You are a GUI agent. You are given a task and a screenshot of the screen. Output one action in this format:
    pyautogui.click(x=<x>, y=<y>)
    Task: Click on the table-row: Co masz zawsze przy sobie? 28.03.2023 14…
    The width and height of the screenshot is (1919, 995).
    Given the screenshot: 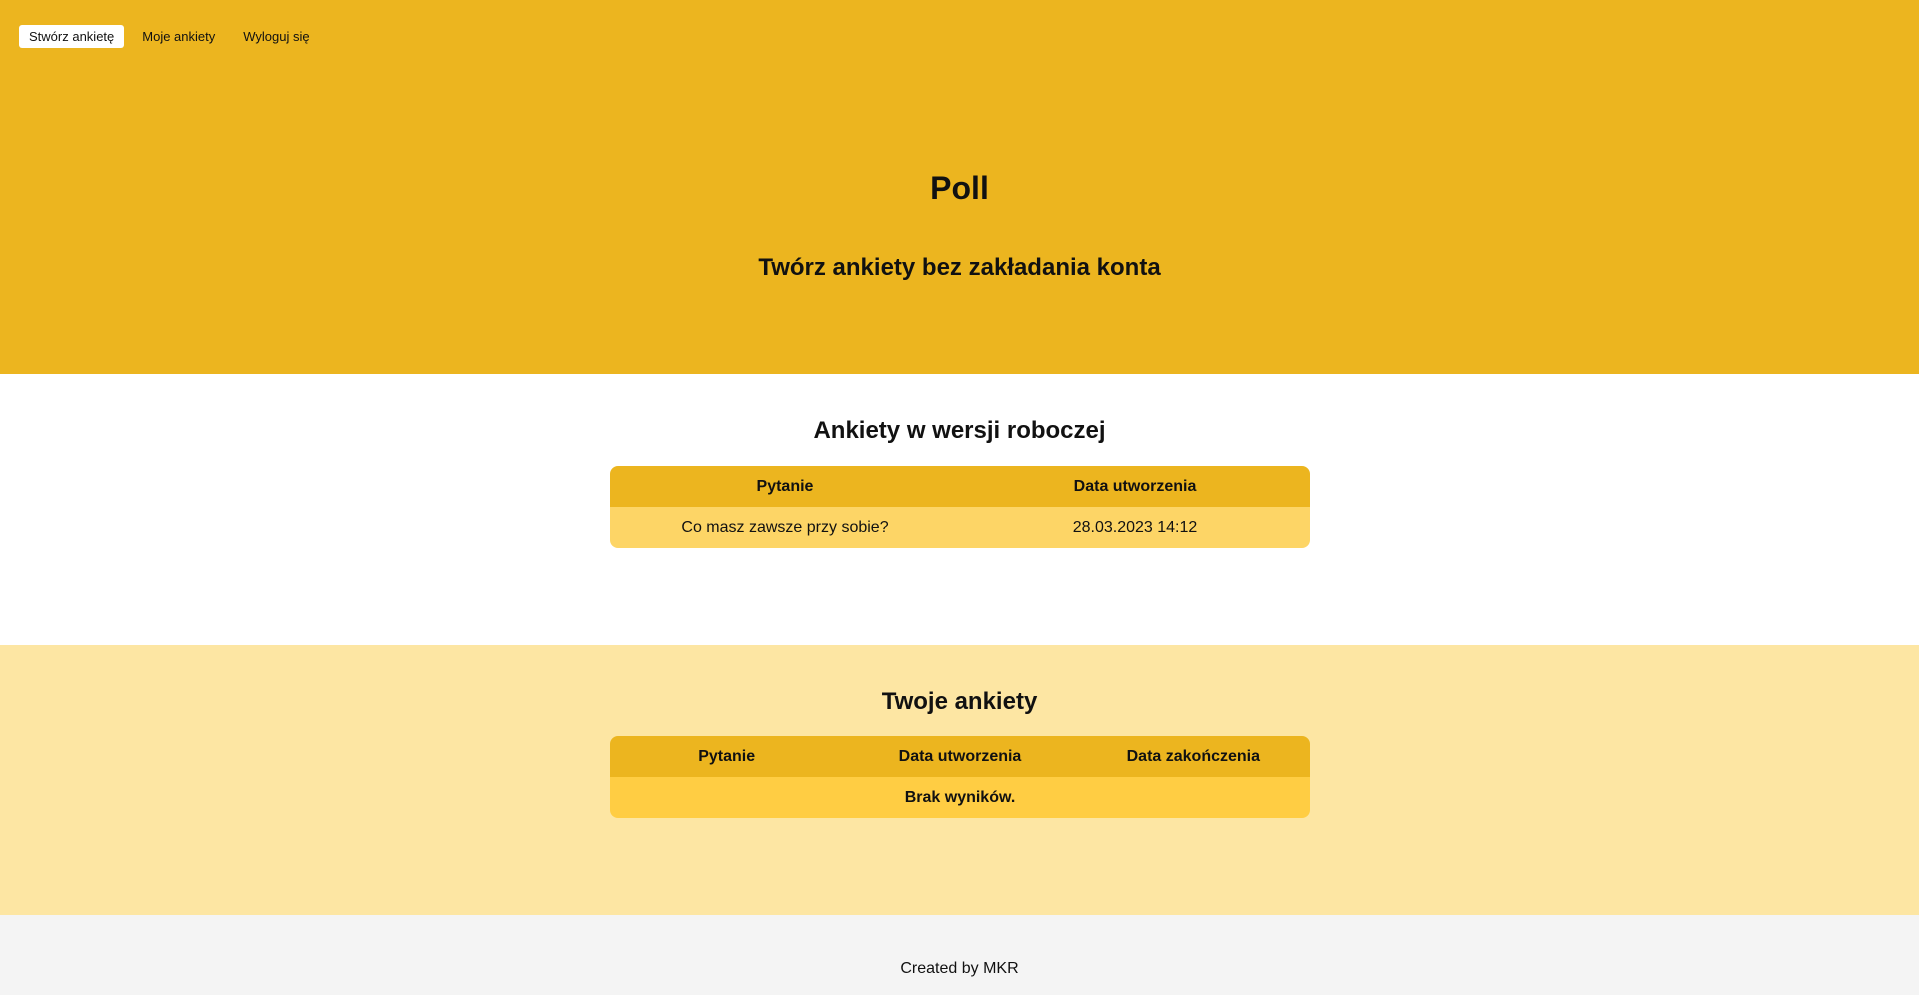 What is the action you would take?
    pyautogui.click(x=960, y=527)
    